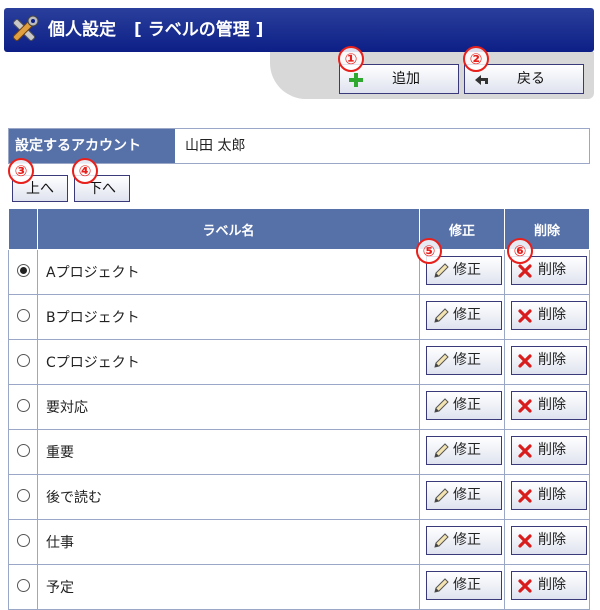 The height and width of the screenshot is (610, 600). Describe the element at coordinates (26, 28) in the screenshot. I see `tools-icon` at that location.